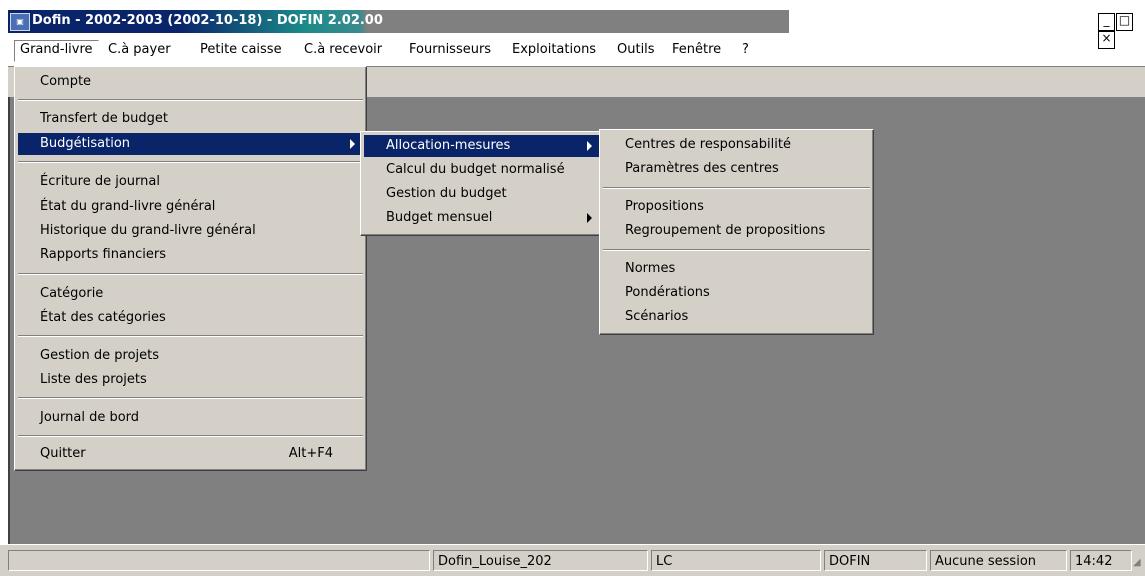  I want to click on menu-item-etat-des-categories: État des catégories, so click(190, 318).